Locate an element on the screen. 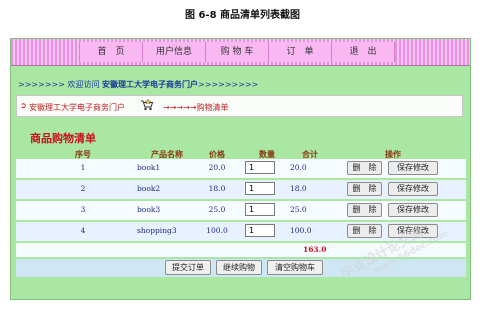 The image size is (485, 327). welcome-banner: >>>>>>> 欢迎访问 安徽理工大学电子商务门户>>>>>>>>> is located at coordinates (138, 84).